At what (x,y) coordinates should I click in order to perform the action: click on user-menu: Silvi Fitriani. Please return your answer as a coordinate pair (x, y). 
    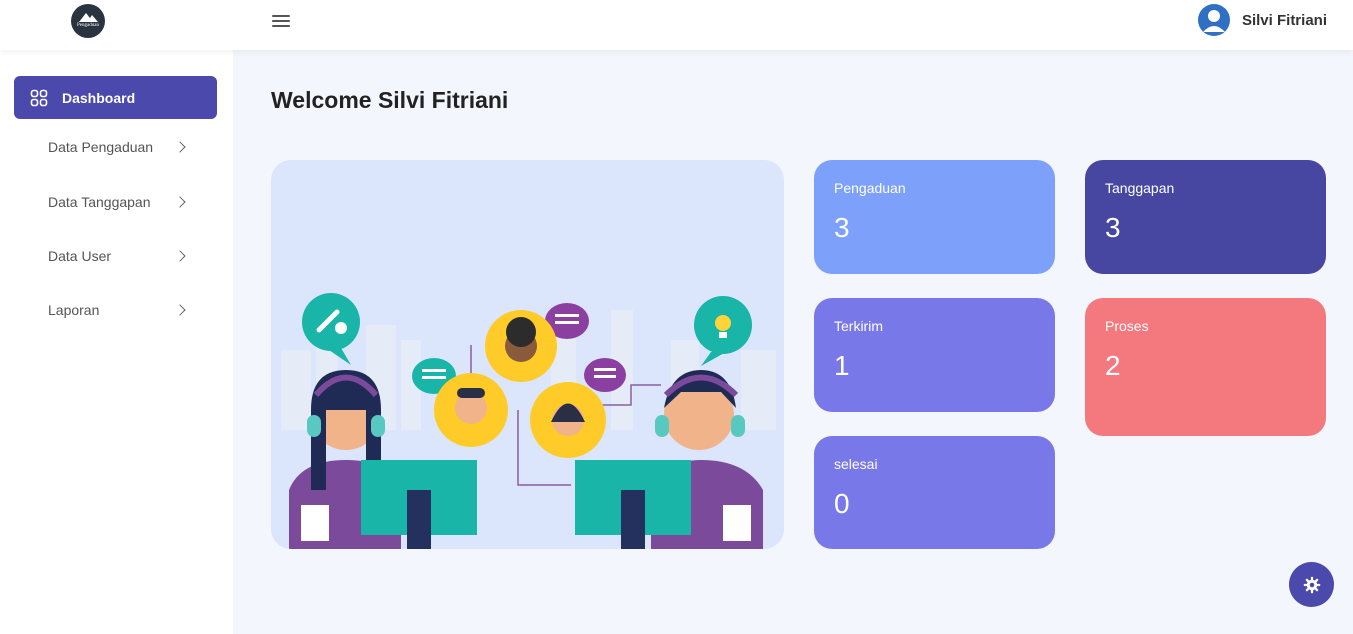
    Looking at the image, I should click on (1262, 20).